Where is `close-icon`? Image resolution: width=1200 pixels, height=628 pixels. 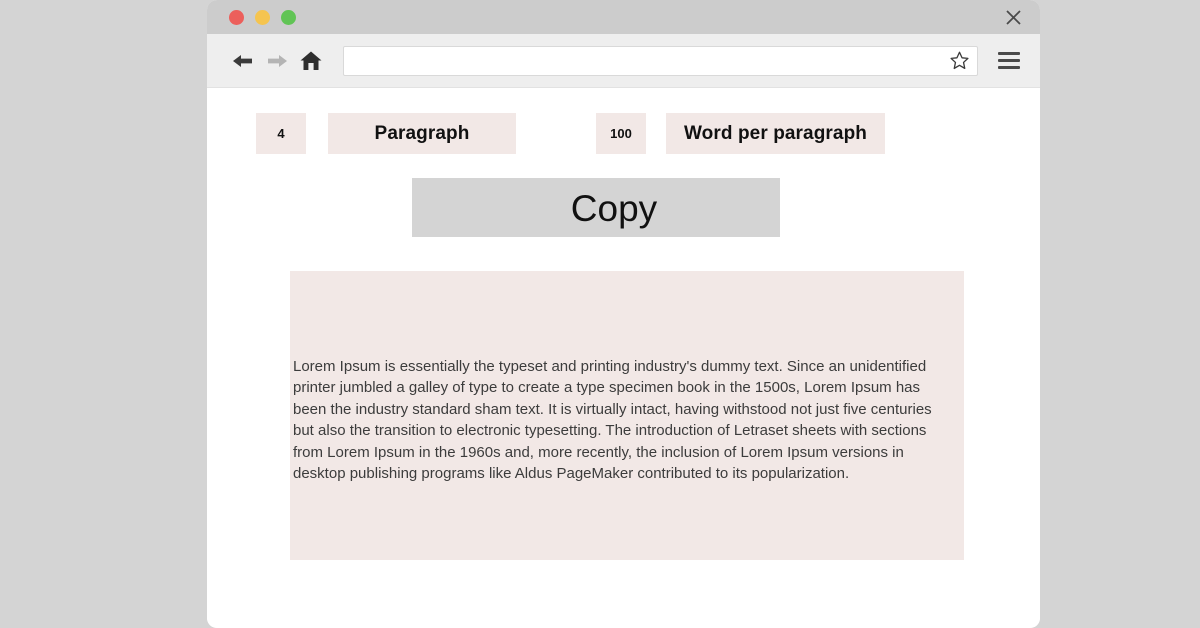
close-icon is located at coordinates (1013, 17).